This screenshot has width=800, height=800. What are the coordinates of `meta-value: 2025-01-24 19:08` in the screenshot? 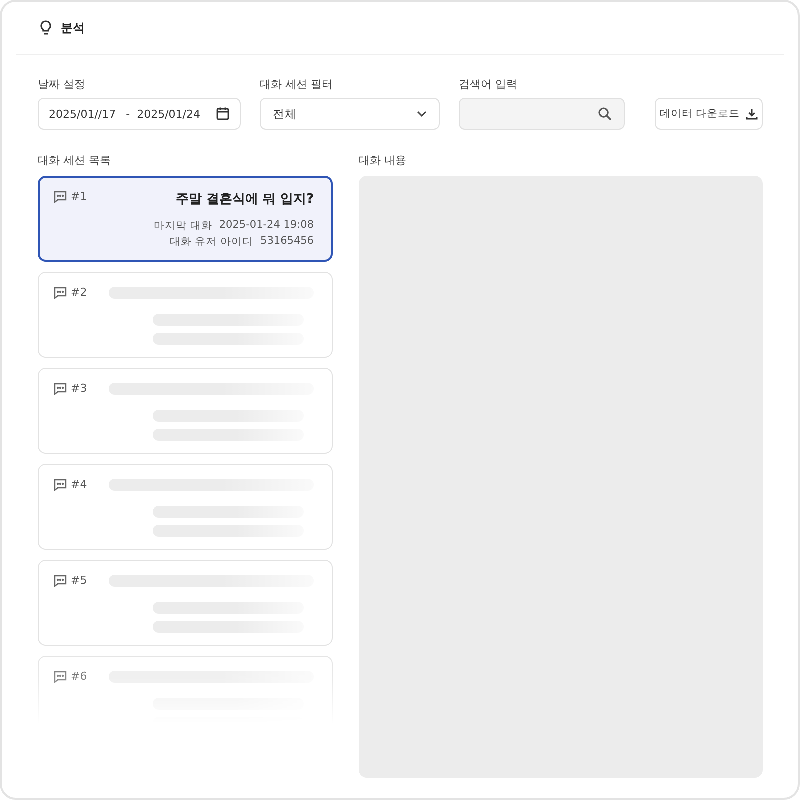 It's located at (266, 226).